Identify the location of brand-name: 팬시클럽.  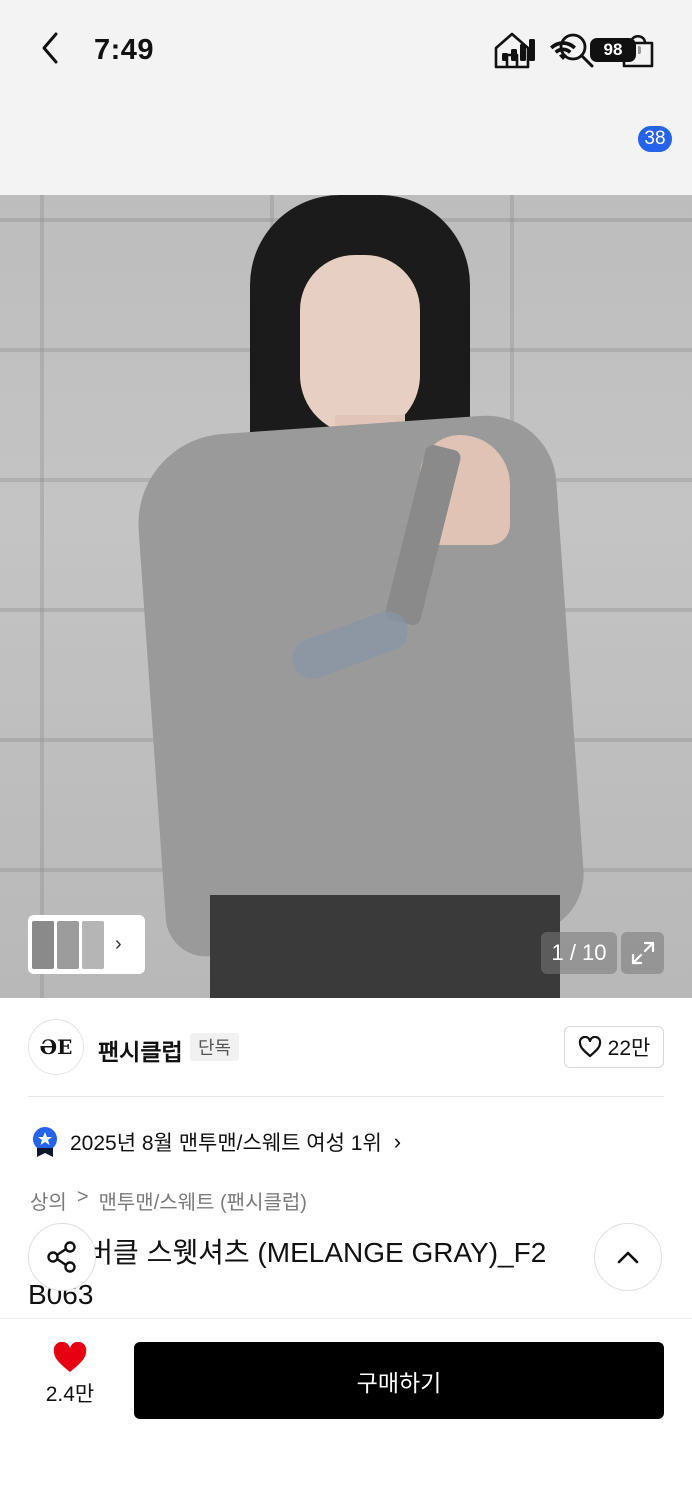
(140, 1050).